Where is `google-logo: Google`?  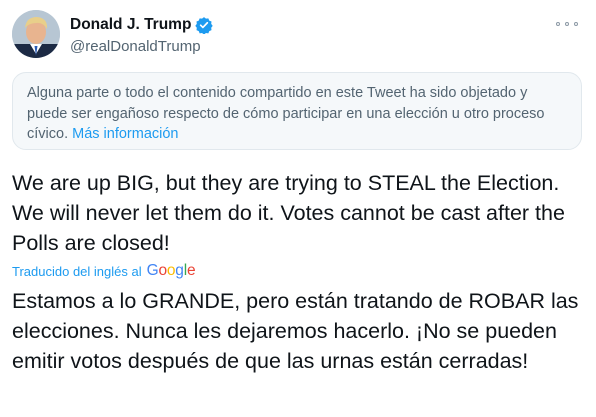 google-logo: Google is located at coordinates (171, 270).